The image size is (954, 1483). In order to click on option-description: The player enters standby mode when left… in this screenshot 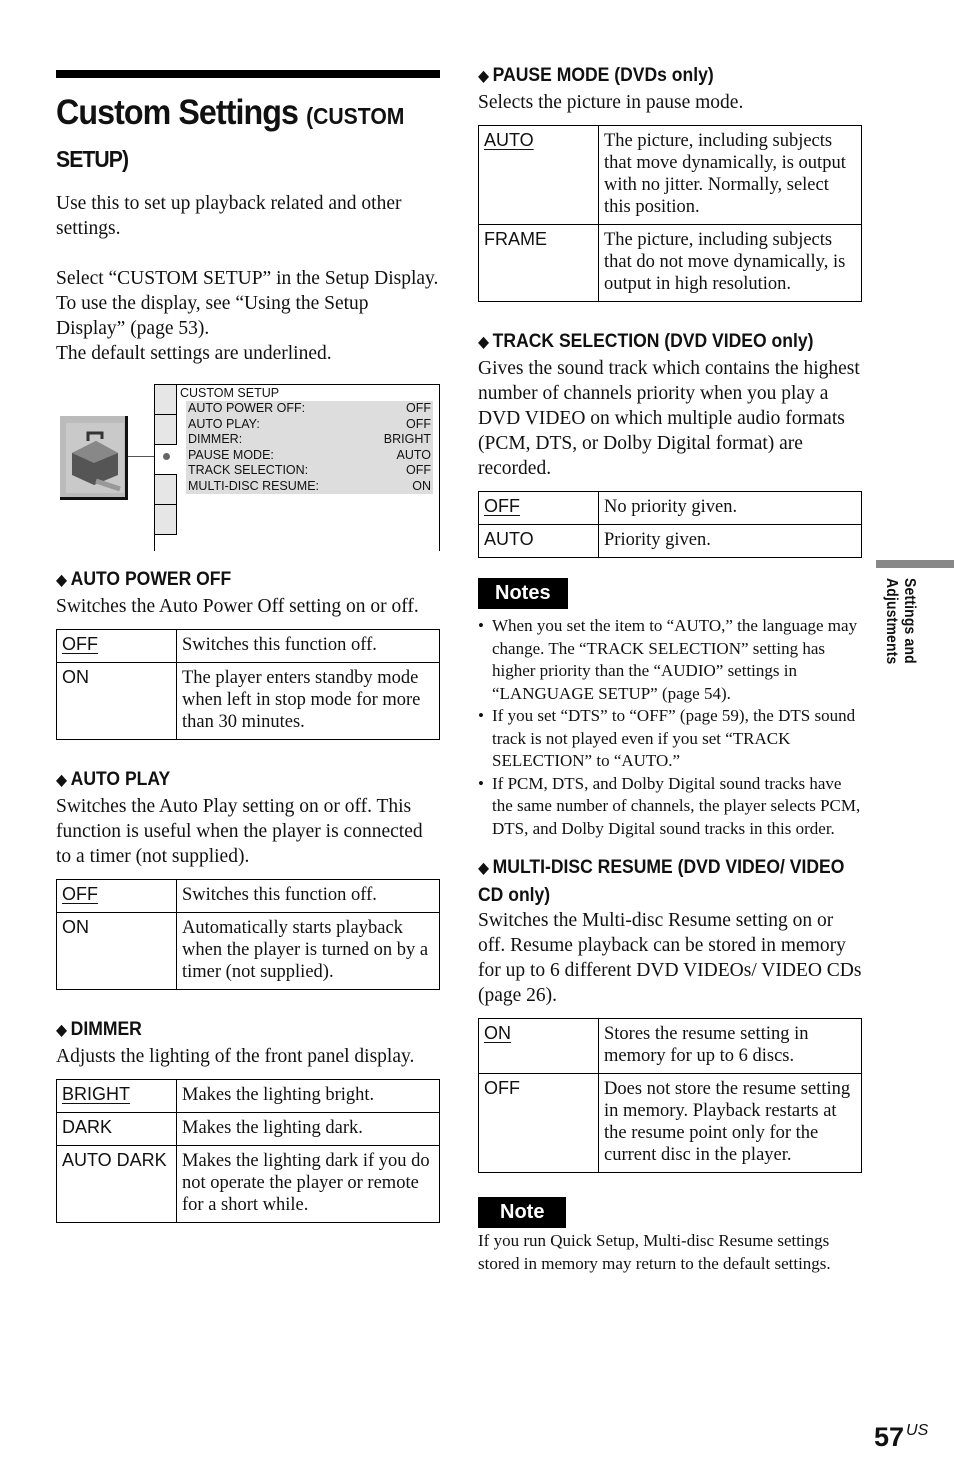, I will do `click(308, 701)`.